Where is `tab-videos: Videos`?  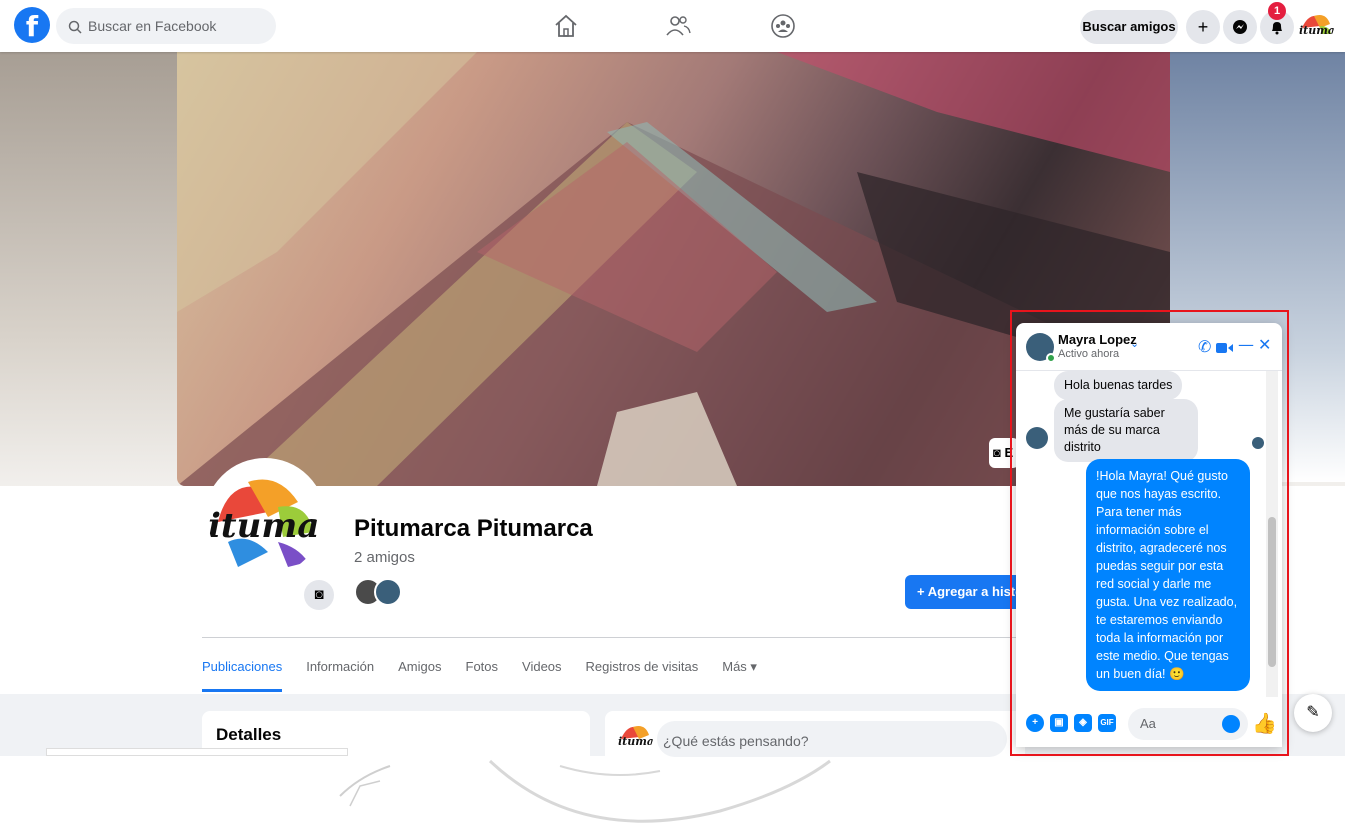 tab-videos: Videos is located at coordinates (542, 672).